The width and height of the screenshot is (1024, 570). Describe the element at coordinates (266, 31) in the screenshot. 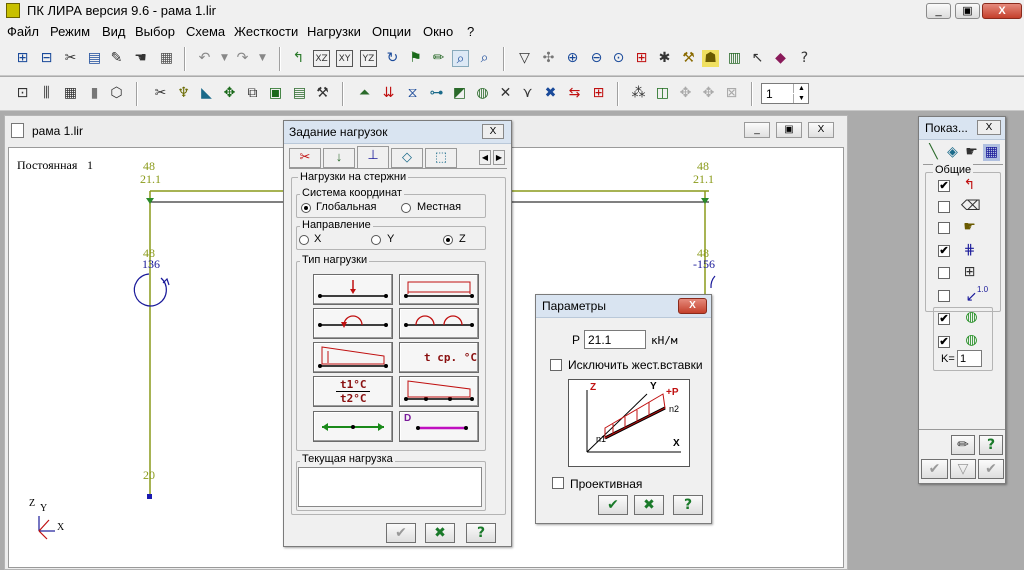

I see `menu-stiffness: Жесткости` at that location.